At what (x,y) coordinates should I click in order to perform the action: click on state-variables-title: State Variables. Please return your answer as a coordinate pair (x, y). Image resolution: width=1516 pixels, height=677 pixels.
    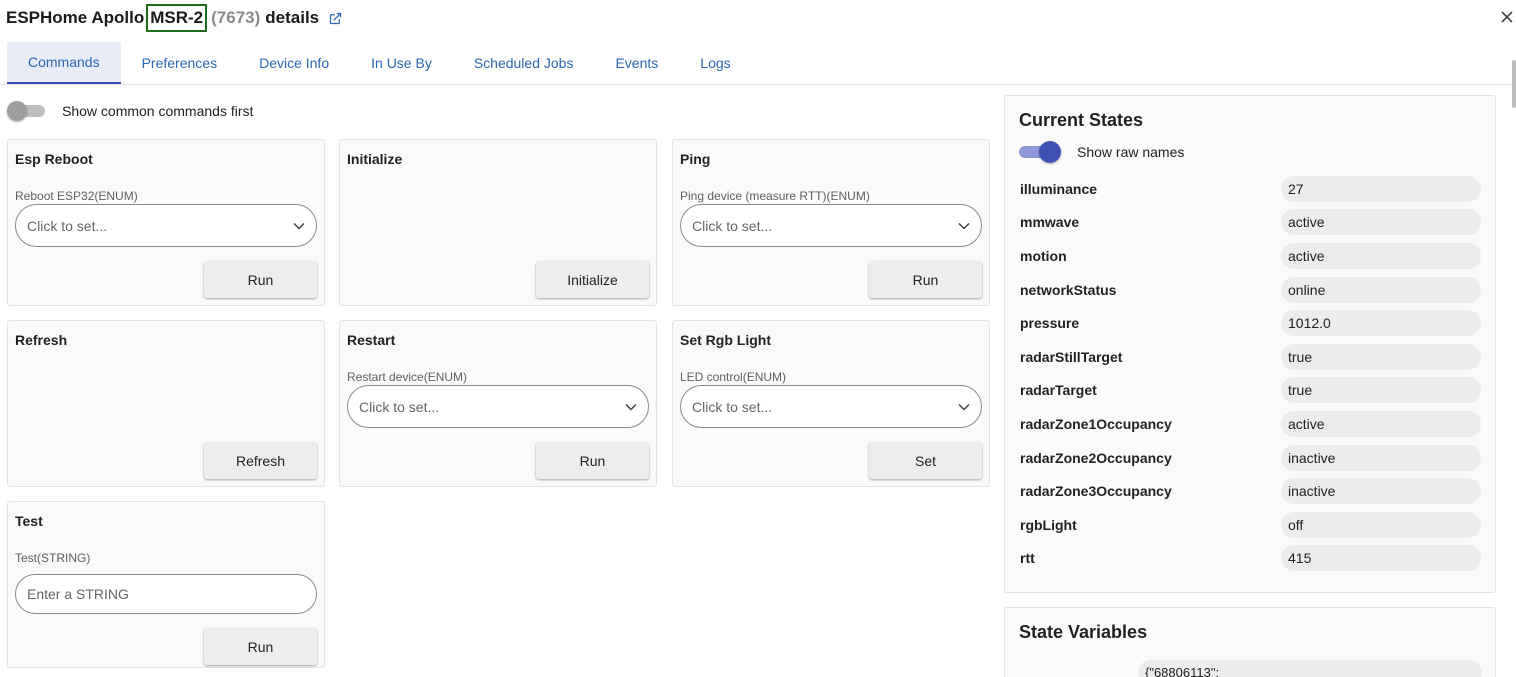
    Looking at the image, I should click on (1083, 632).